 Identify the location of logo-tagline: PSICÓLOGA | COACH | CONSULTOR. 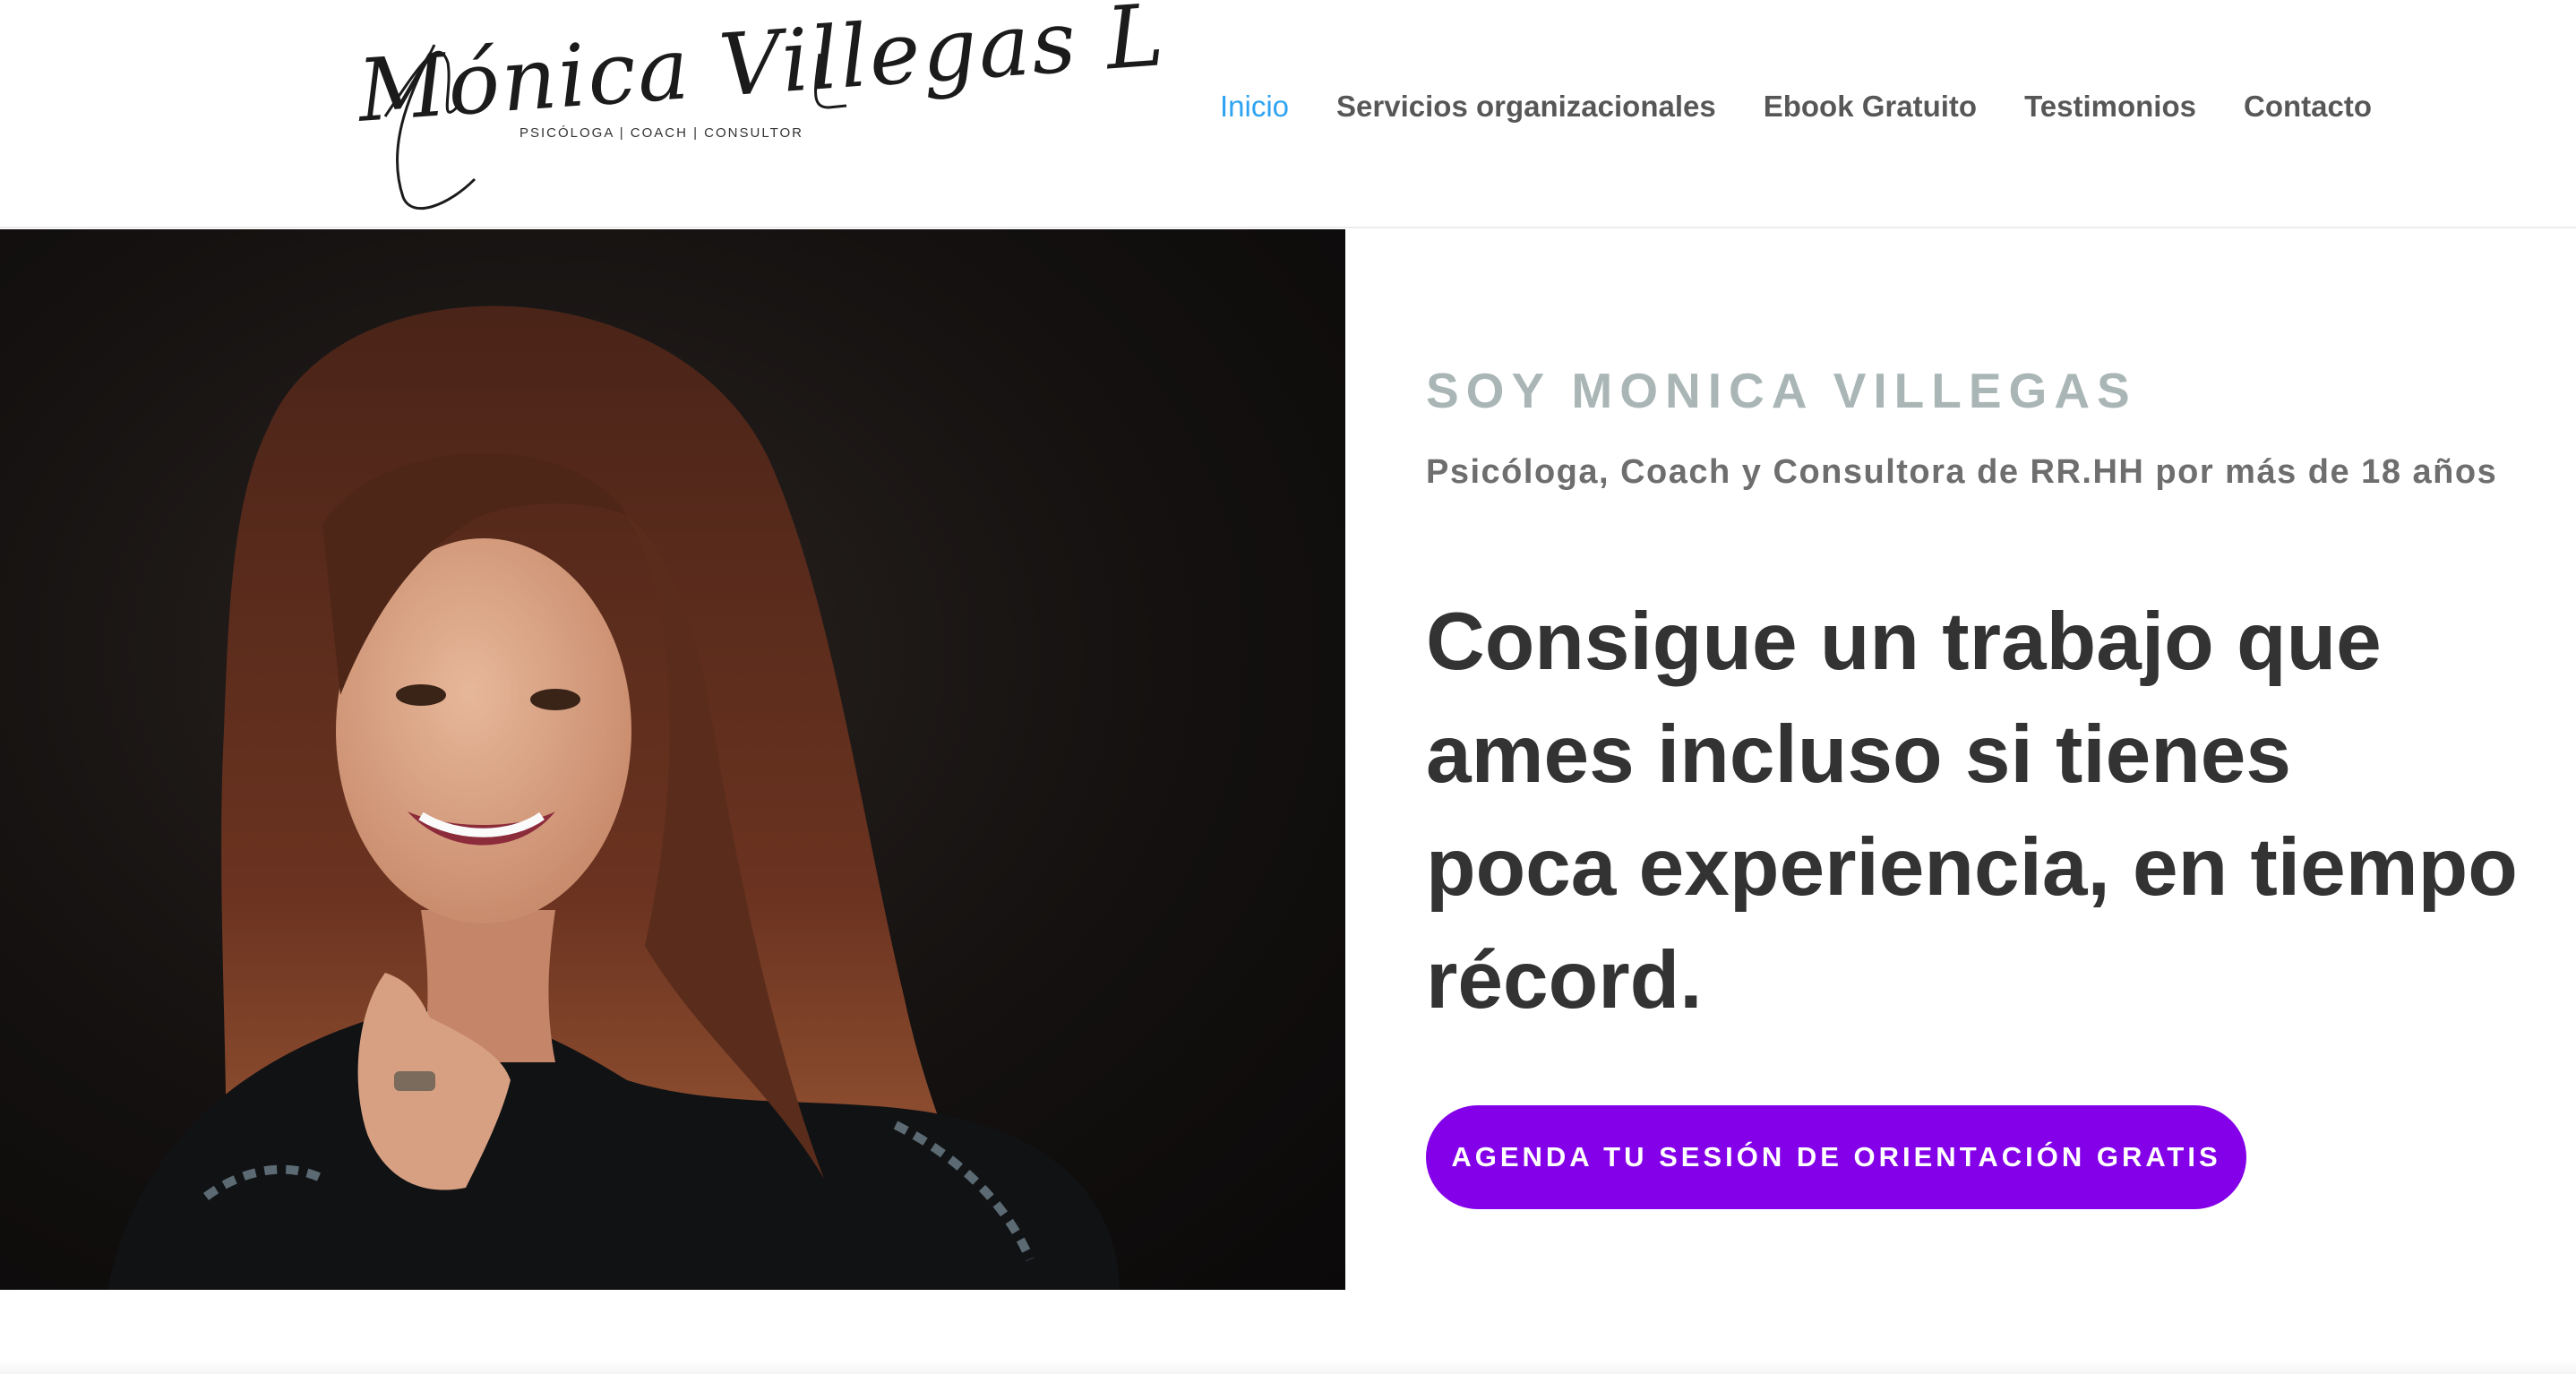
(661, 133).